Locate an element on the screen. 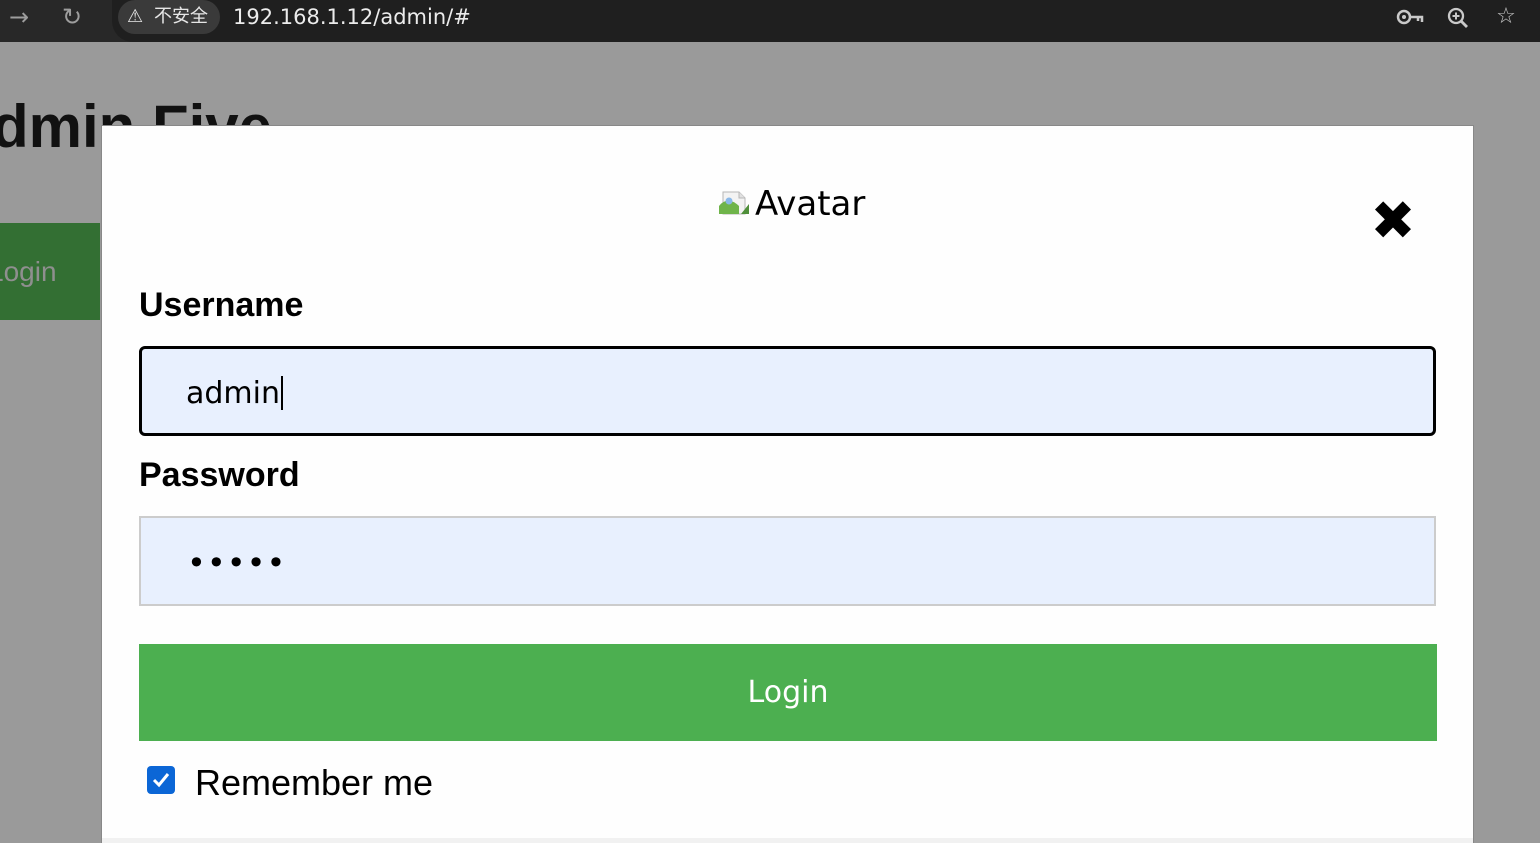 This screenshot has width=1540, height=843. security-chip: ⚠ 不安全 is located at coordinates (169, 17).